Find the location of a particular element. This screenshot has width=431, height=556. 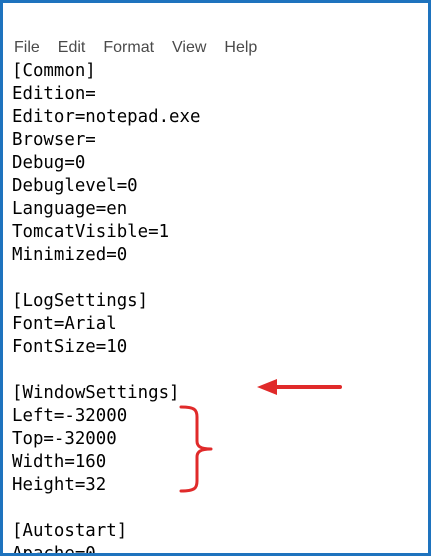

text-line: Browser= is located at coordinates (54, 140).